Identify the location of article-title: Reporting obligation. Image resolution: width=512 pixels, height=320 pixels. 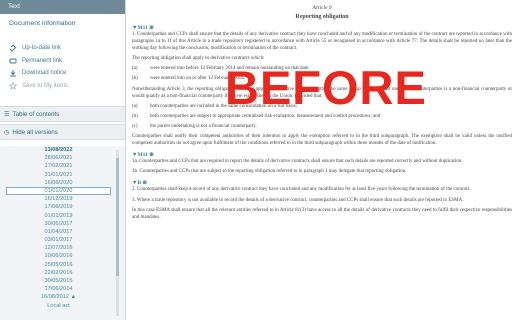
(322, 17).